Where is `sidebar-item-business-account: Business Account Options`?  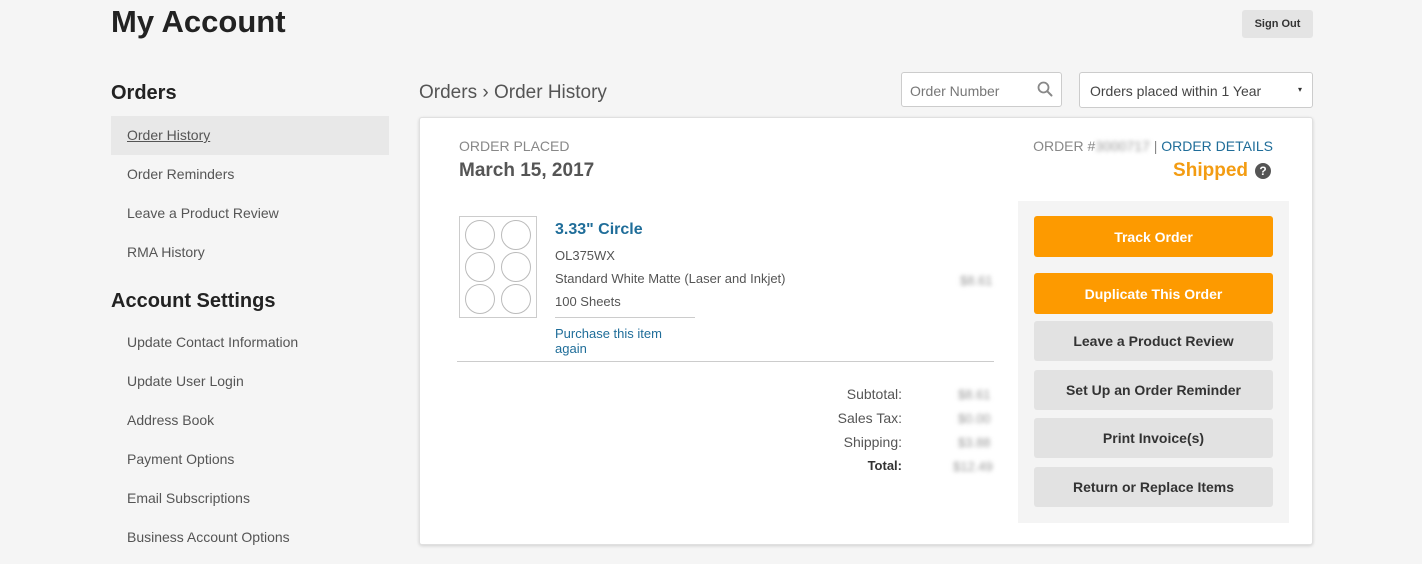
sidebar-item-business-account: Business Account Options is located at coordinates (250, 537).